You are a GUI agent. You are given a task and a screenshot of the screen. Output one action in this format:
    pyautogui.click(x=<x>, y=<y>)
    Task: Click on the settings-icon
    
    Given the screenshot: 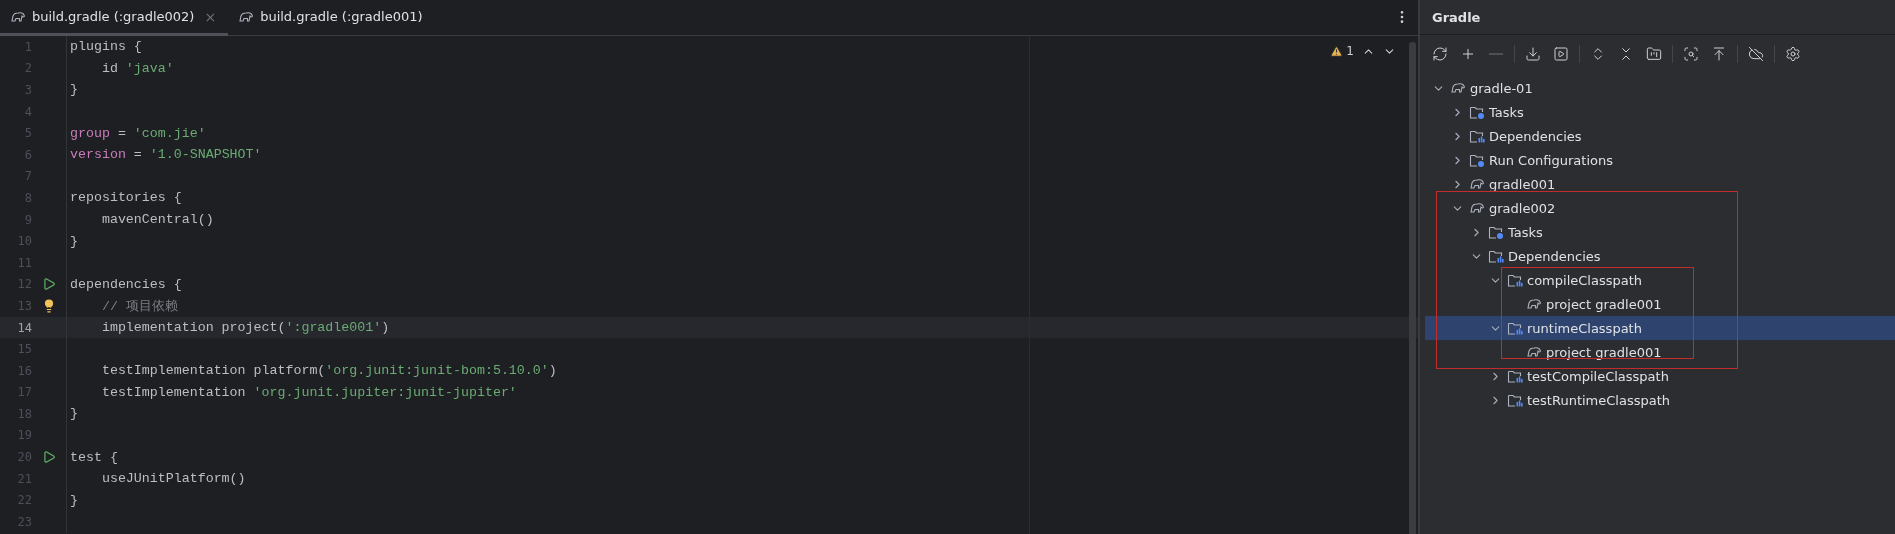 What is the action you would take?
    pyautogui.click(x=1793, y=54)
    